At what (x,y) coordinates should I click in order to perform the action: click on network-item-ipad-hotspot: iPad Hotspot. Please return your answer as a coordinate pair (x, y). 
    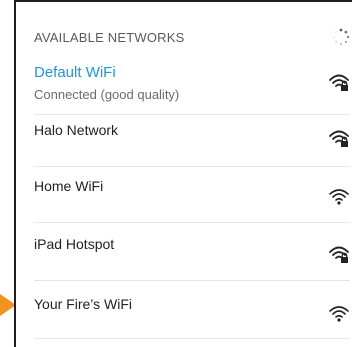
    Looking at the image, I should click on (192, 254).